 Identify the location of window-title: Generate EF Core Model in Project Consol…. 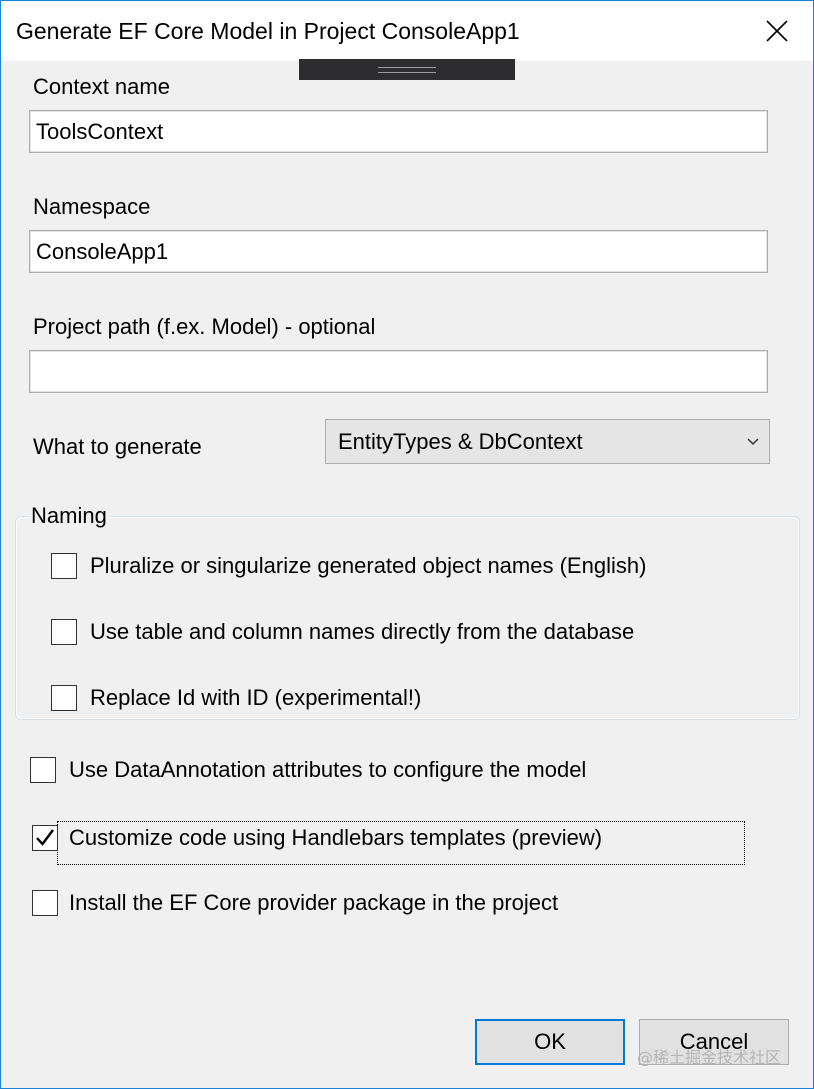
(268, 31).